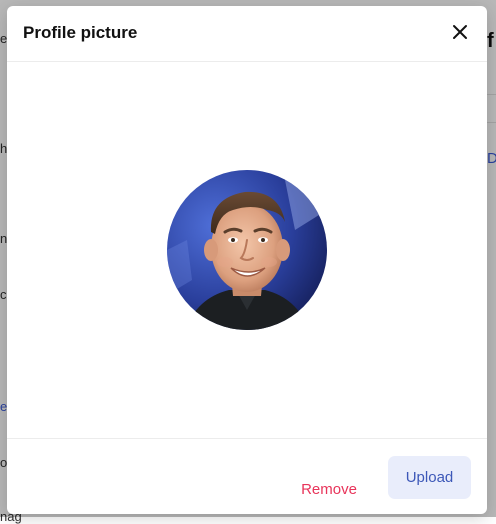 The width and height of the screenshot is (496, 524). I want to click on remove-button: Remove, so click(329, 489).